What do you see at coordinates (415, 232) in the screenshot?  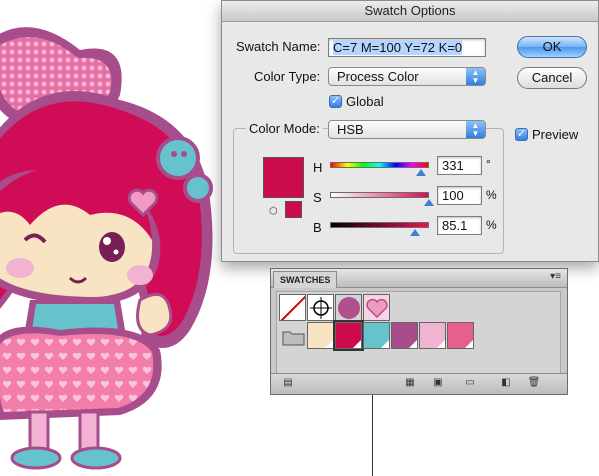 I see `brightness-slider-thumb` at bounding box center [415, 232].